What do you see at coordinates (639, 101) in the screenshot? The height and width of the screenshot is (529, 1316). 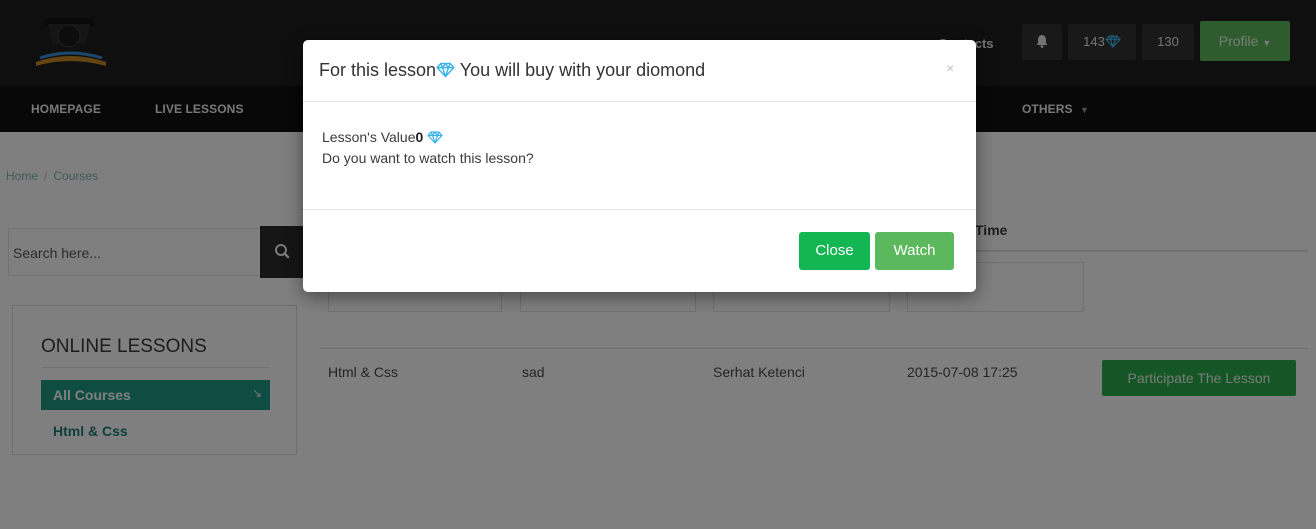 I see `modal-header-divider` at bounding box center [639, 101].